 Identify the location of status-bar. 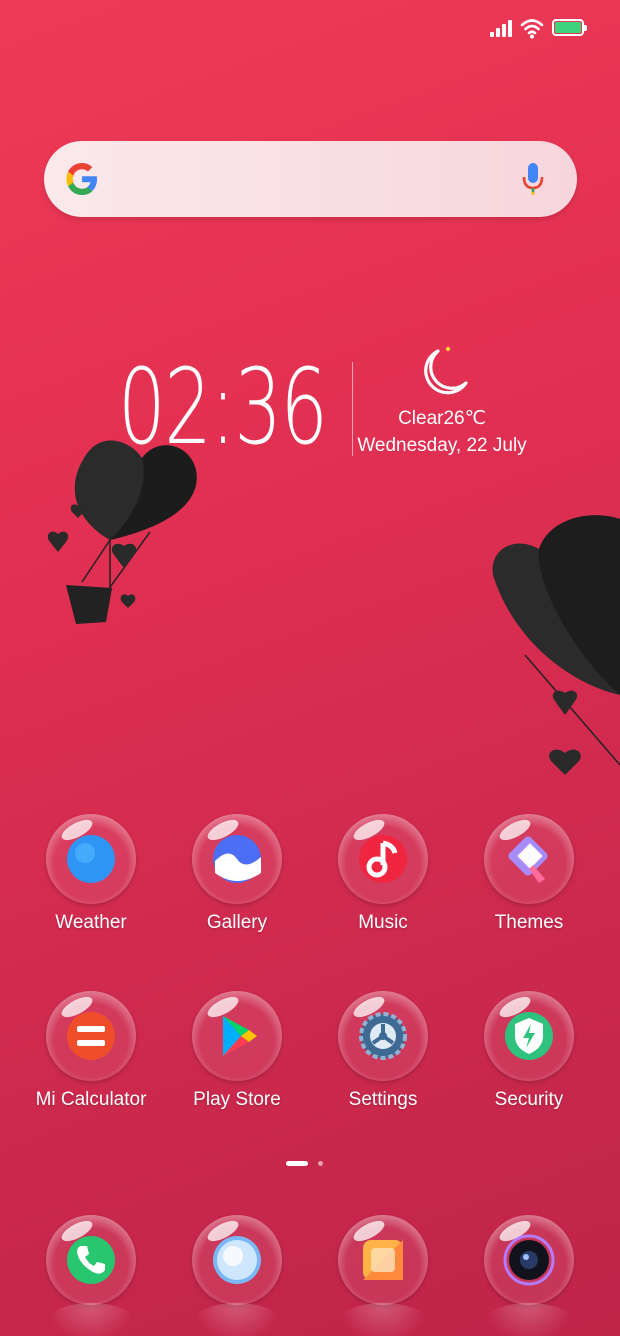
(310, 28).